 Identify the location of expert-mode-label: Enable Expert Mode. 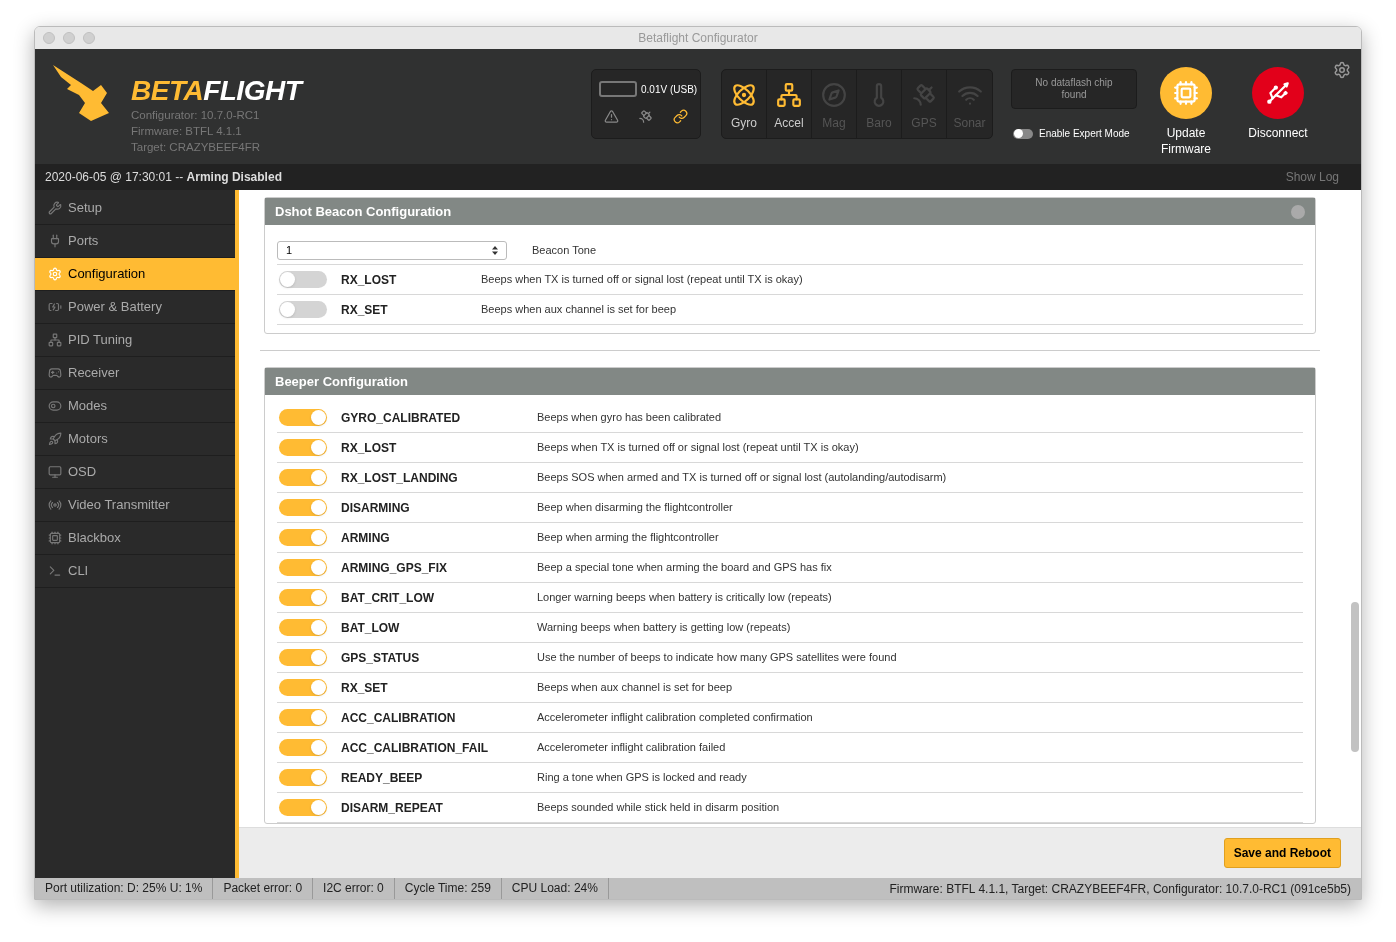
(1084, 134).